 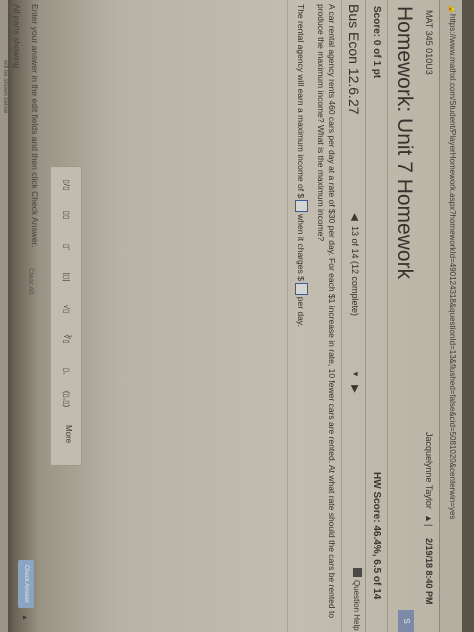 I want to click on previous-question-button: ◀, so click(x=354, y=217).